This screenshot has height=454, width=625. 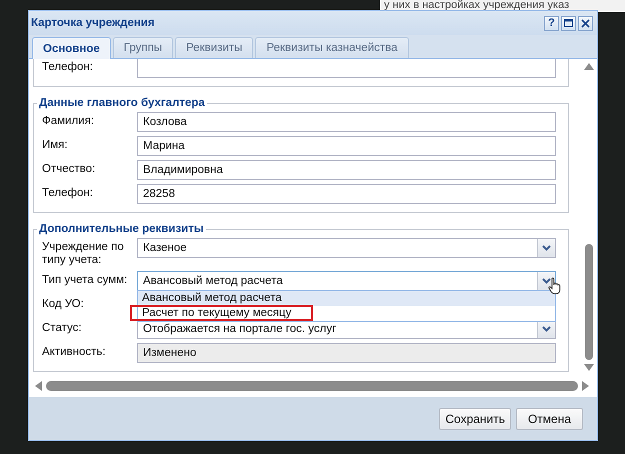 I want to click on tab: Группы, so click(x=143, y=47).